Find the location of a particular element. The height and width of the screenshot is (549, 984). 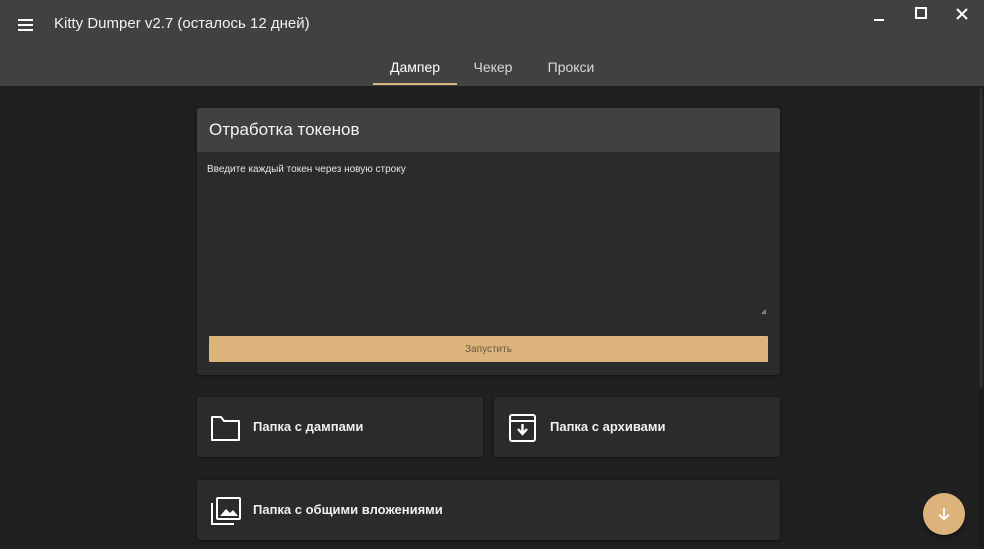

tab-bar: Дампер Чекер Прокси is located at coordinates (492, 68).